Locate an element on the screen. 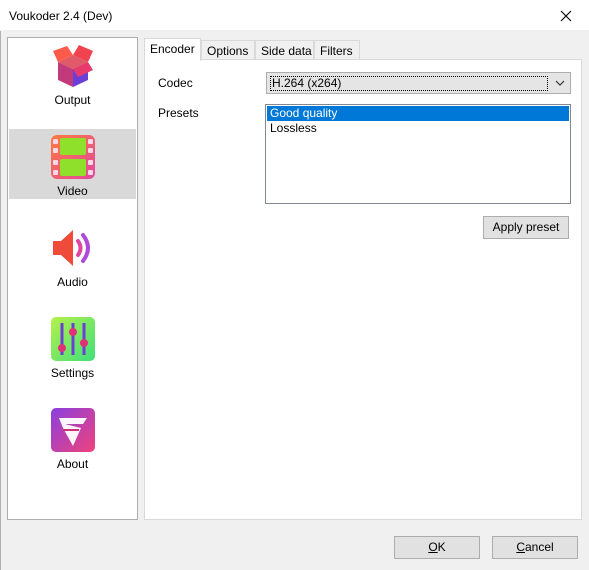 Image resolution: width=589 pixels, height=570 pixels. tab-options: Options is located at coordinates (228, 50).